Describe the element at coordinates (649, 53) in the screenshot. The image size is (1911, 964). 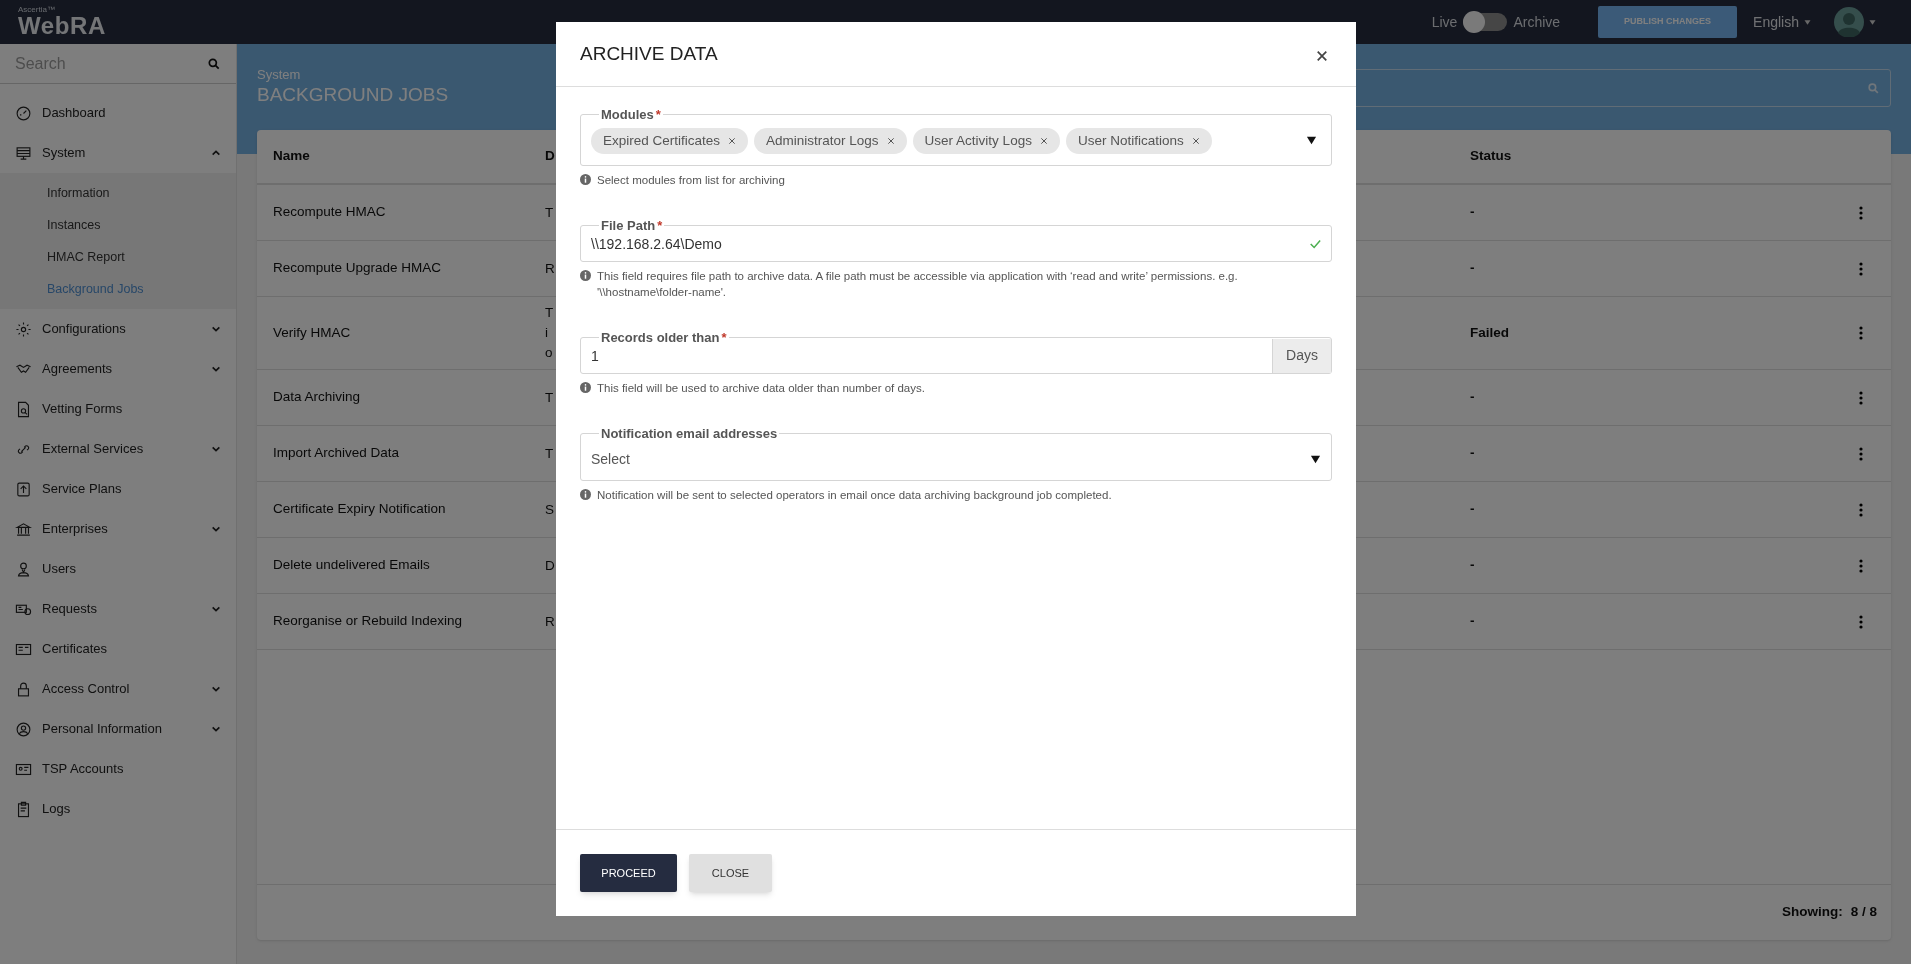
I see `modal-title: ARCHIVE DATA` at that location.